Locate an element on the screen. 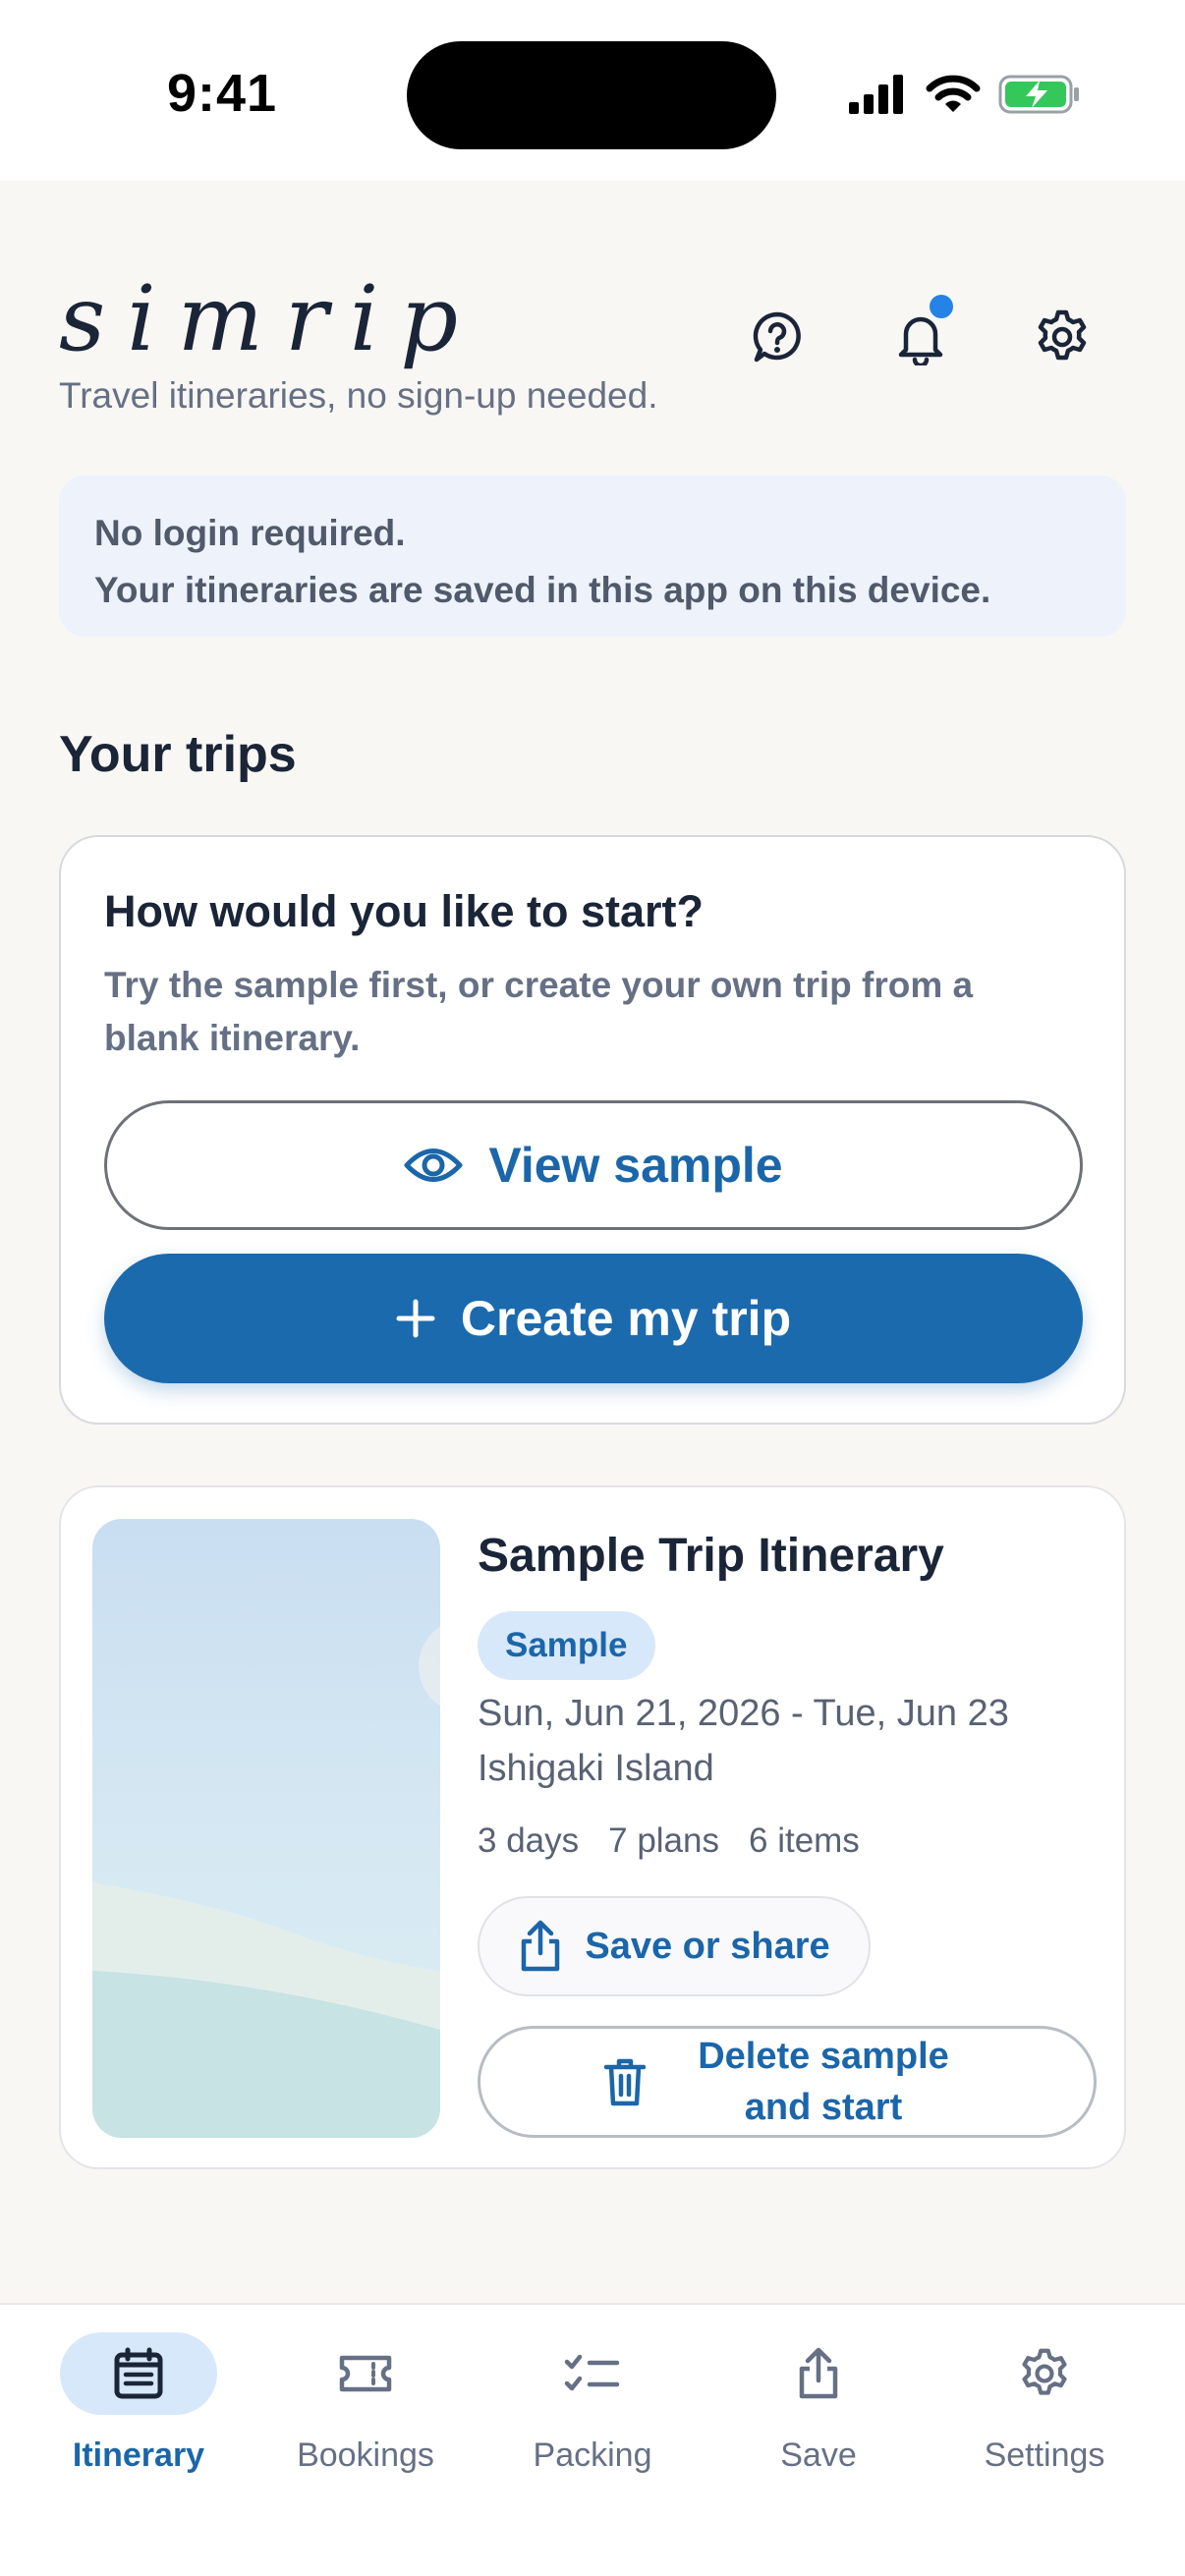 Image resolution: width=1185 pixels, height=2576 pixels. create-trip-label: Create my trip is located at coordinates (626, 1318).